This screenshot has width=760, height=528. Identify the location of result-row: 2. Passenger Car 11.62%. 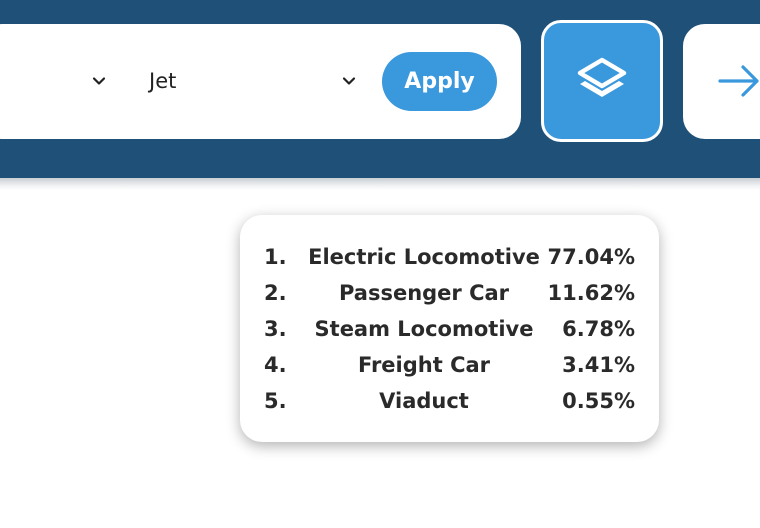
(449, 293).